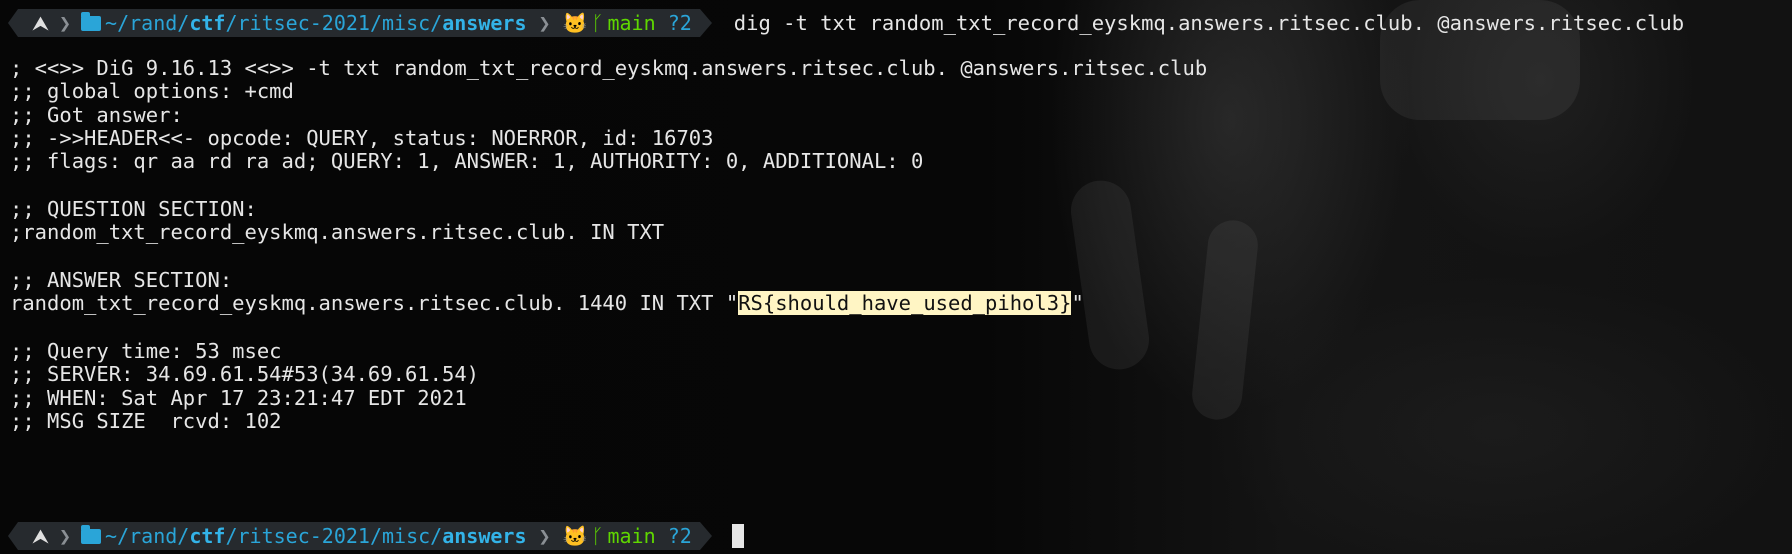 Image resolution: width=1792 pixels, height=554 pixels. Describe the element at coordinates (152, 91) in the screenshot. I see `output-line: ;; global options: +cmd` at that location.